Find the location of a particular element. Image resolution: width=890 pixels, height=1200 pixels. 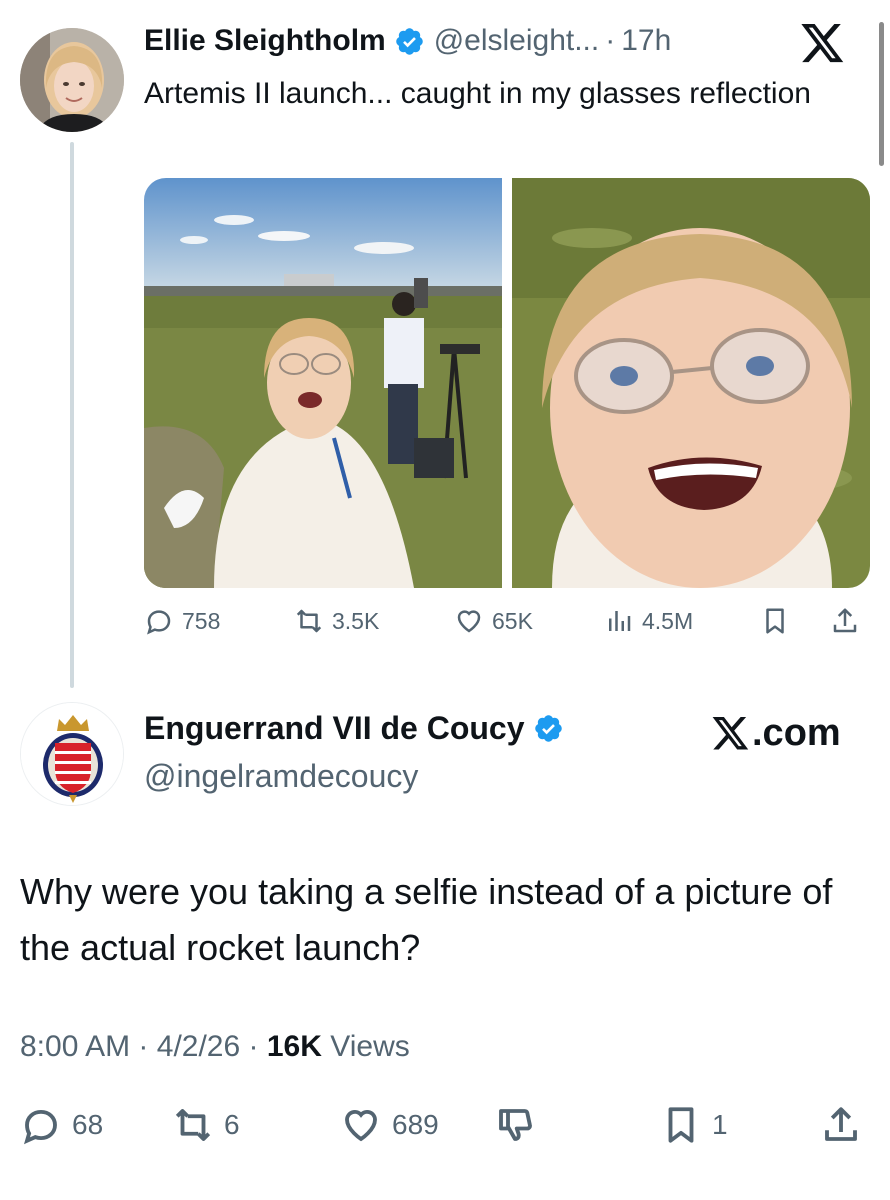

views-count: 4.5M is located at coordinates (668, 620).